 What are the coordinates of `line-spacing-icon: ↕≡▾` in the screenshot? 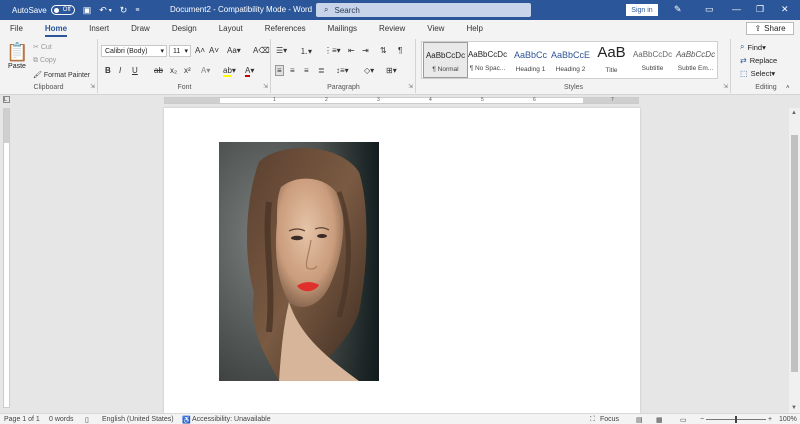 It's located at (342, 70).